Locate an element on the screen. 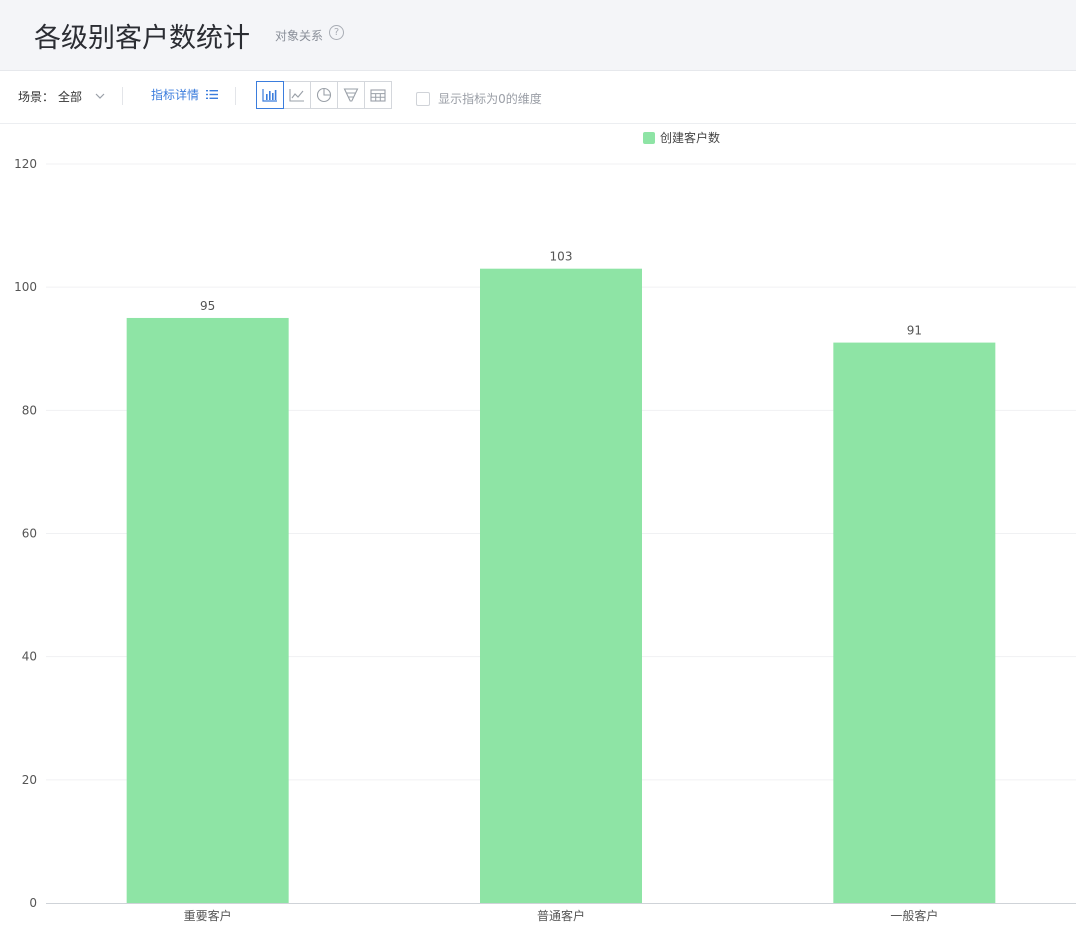 This screenshot has height=936, width=1076. show-zero-dimension-toggle: 显示指标为0的维度 is located at coordinates (479, 97).